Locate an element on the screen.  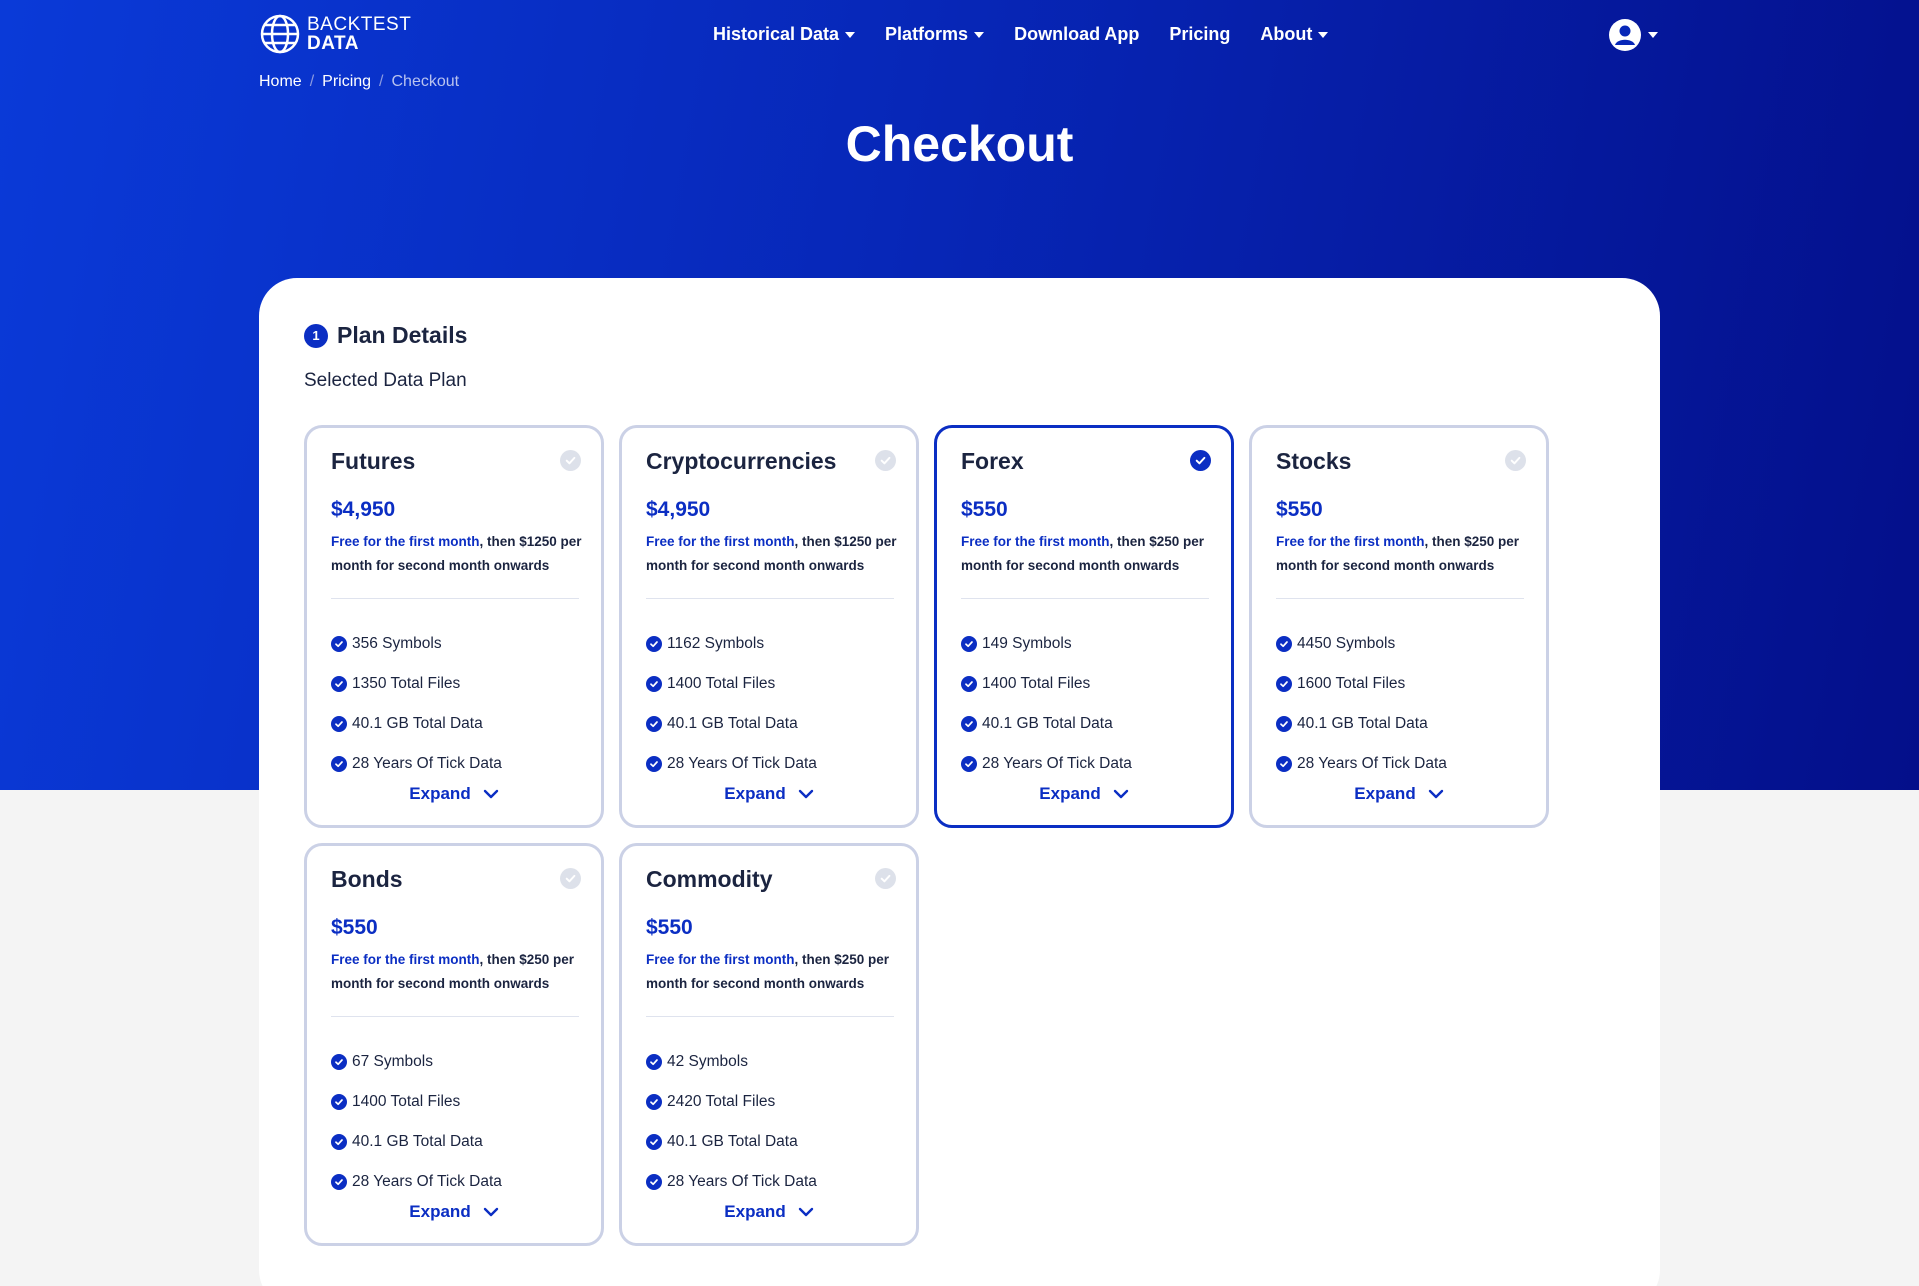
plan-feature-text: 4450 Symbols is located at coordinates (1346, 643).